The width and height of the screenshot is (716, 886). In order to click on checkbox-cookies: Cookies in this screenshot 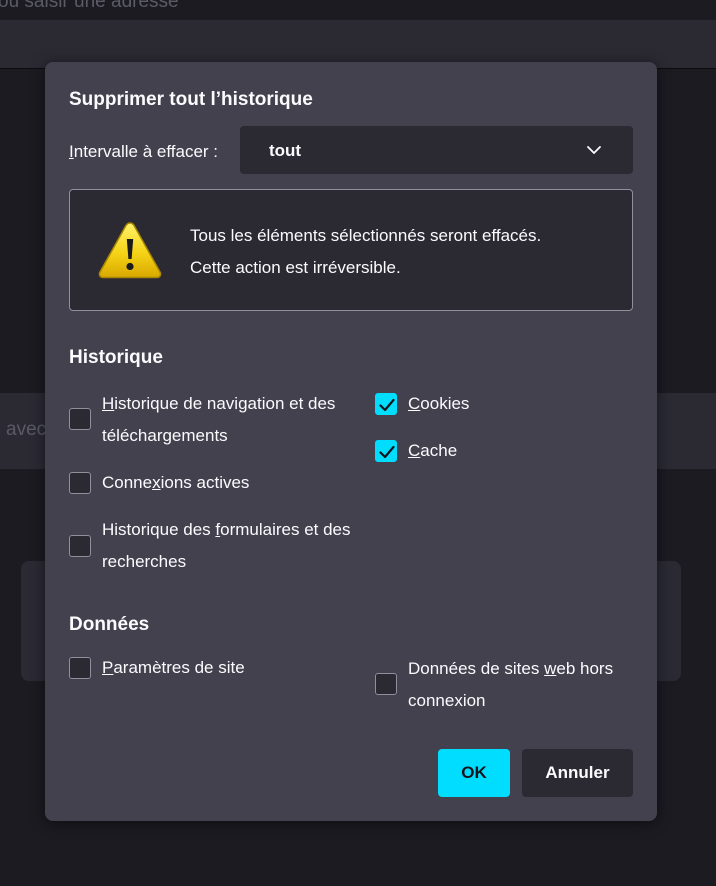, I will do `click(435, 404)`.